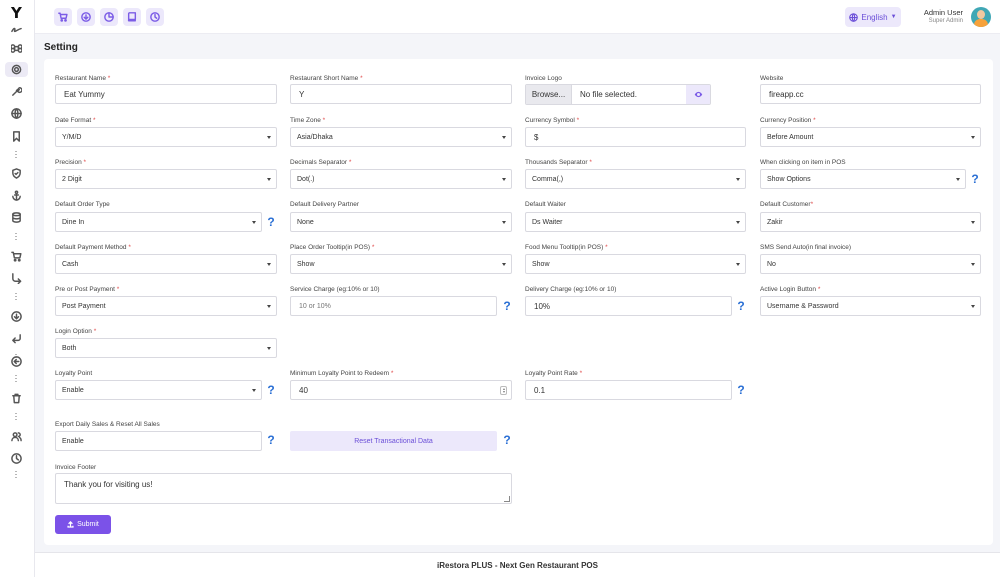 Image resolution: width=1000 pixels, height=577 pixels. What do you see at coordinates (870, 222) in the screenshot?
I see `default-customer-select: Zakir` at bounding box center [870, 222].